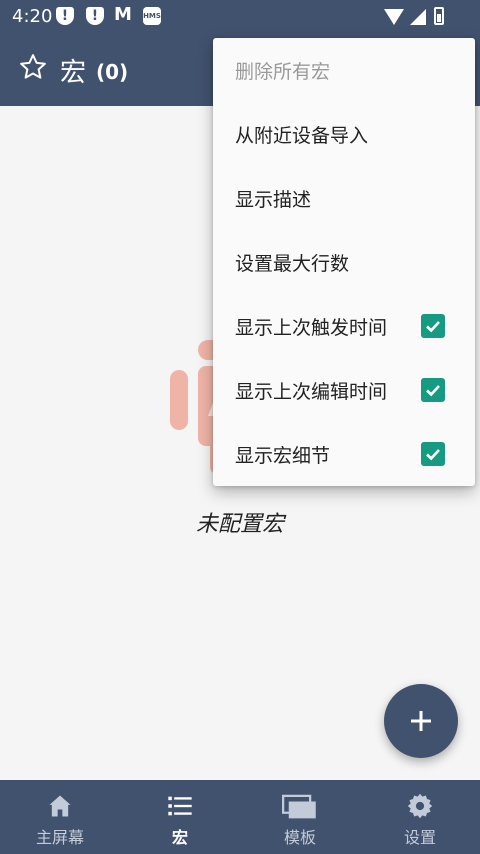 Image resolution: width=480 pixels, height=854 pixels. I want to click on menu-item-show-description: 显示描述, so click(344, 198).